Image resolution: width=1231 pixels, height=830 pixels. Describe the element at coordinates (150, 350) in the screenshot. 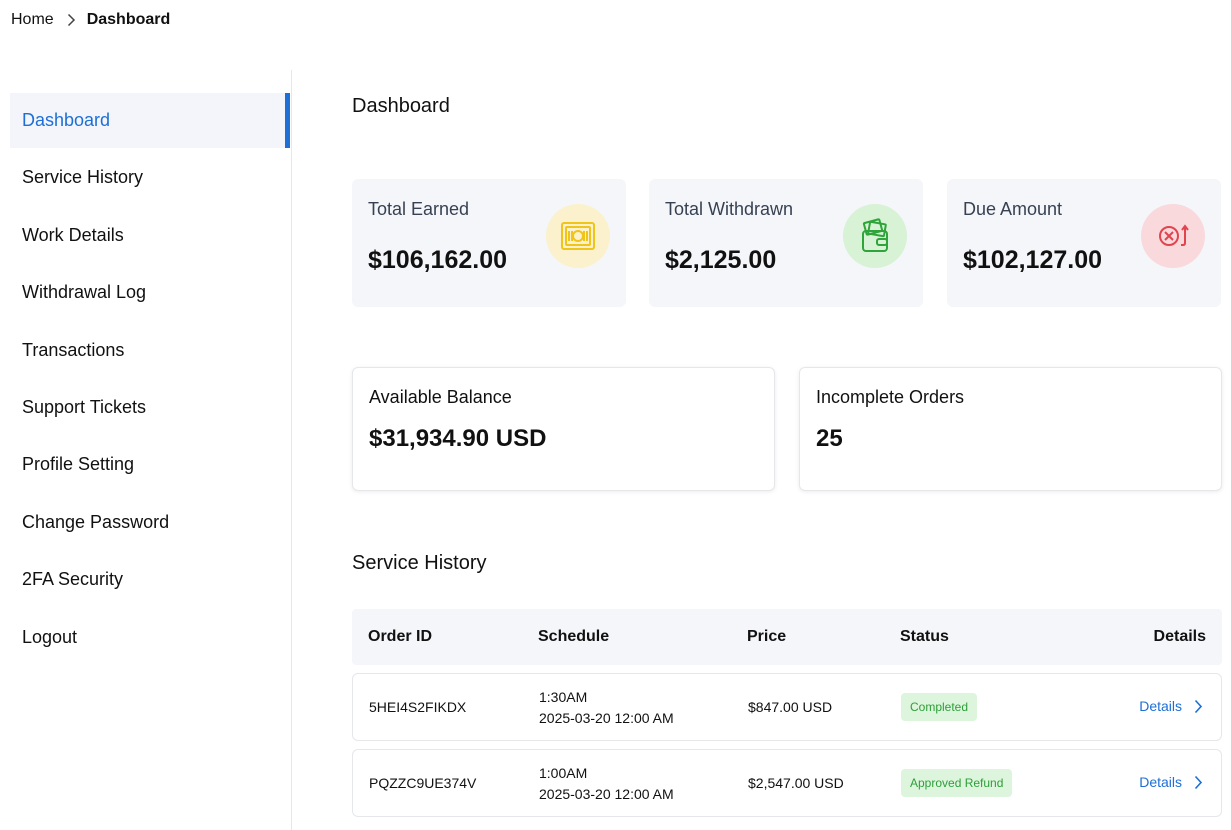

I see `sidebar-item-transactions: Transactions` at that location.